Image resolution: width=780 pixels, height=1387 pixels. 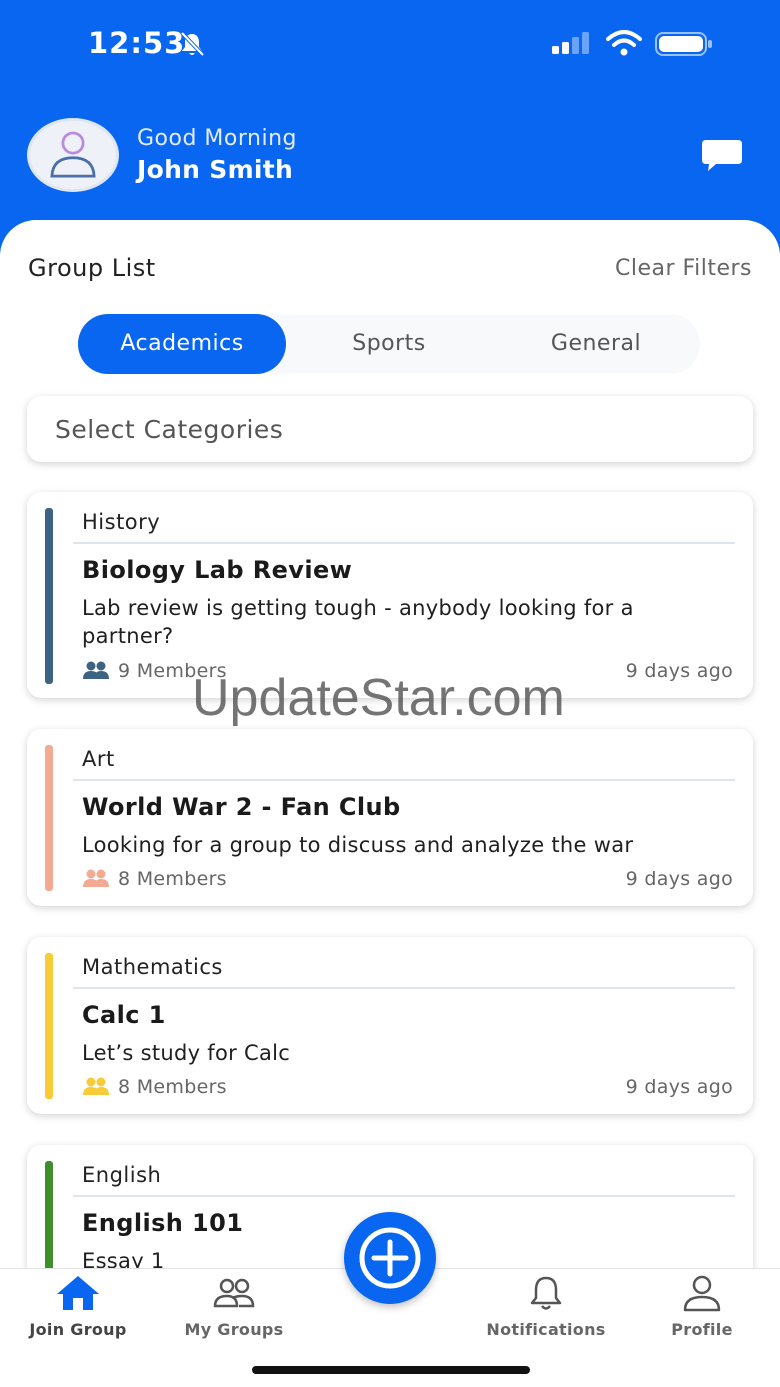 I want to click on tab-sports: Sports, so click(x=389, y=344).